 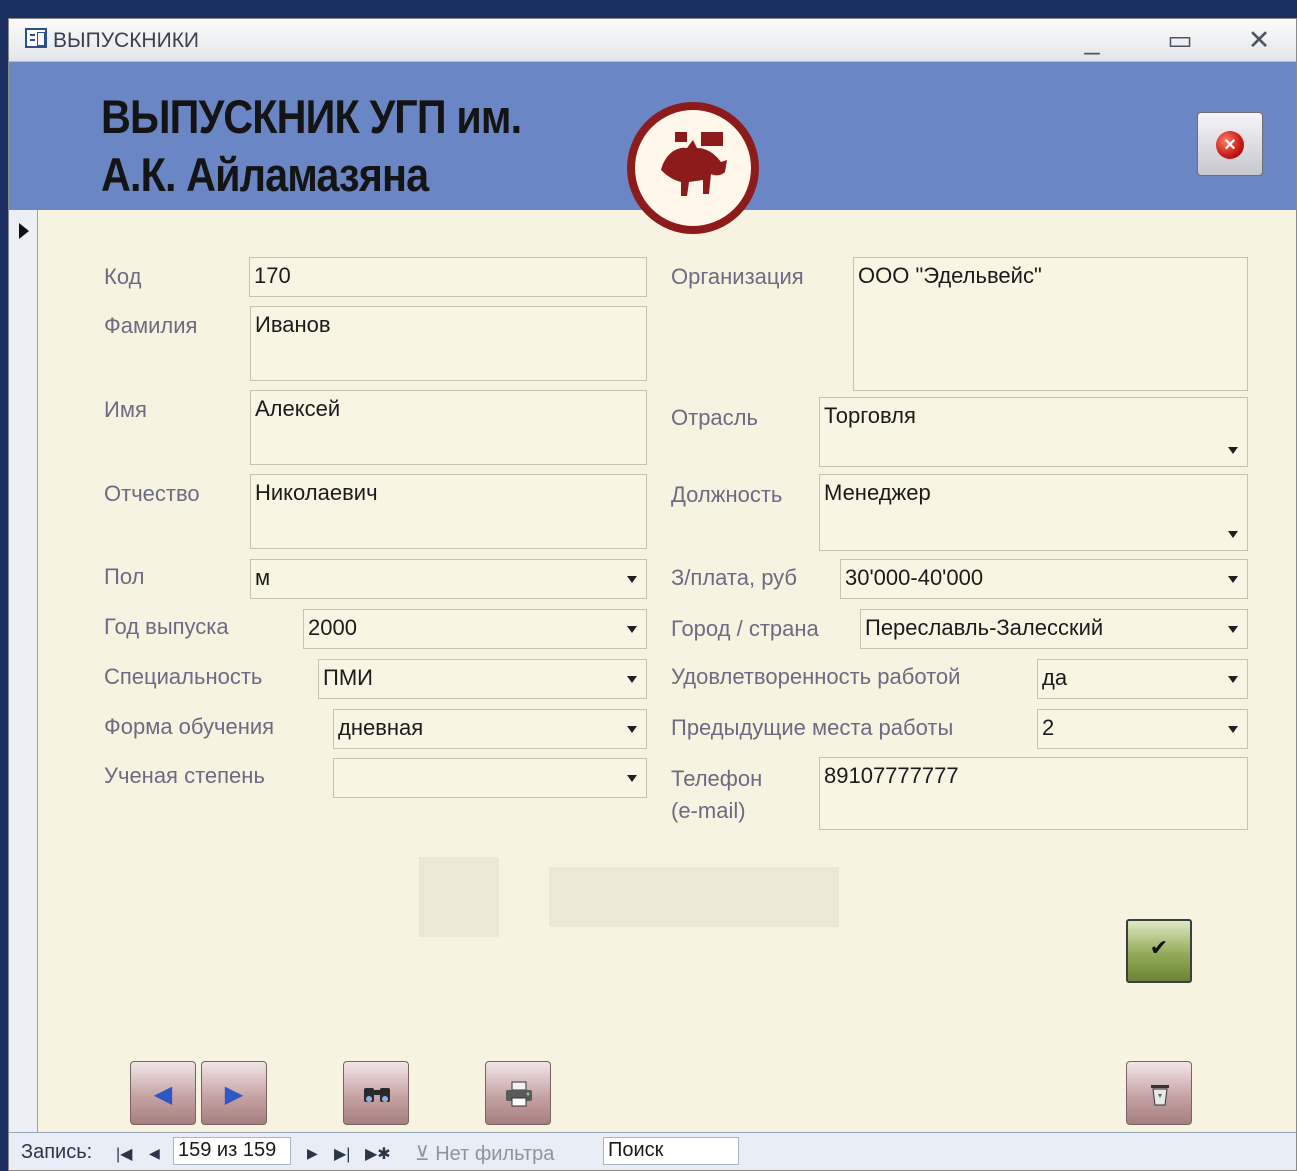 What do you see at coordinates (490, 729) in the screenshot?
I see `combo-forma-obucheniya: дневная` at bounding box center [490, 729].